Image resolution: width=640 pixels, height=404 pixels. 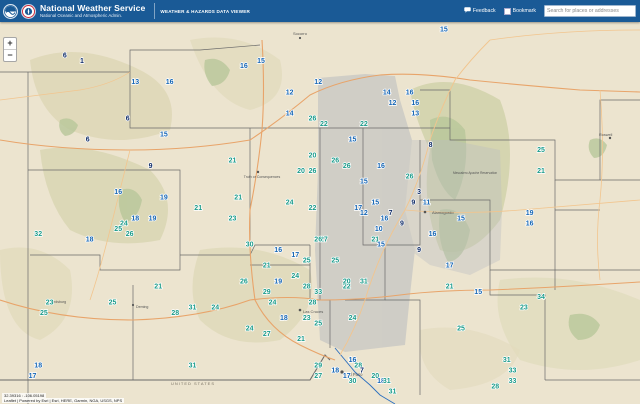 What do you see at coordinates (38, 234) in the screenshot?
I see `observation-marker: 32` at bounding box center [38, 234].